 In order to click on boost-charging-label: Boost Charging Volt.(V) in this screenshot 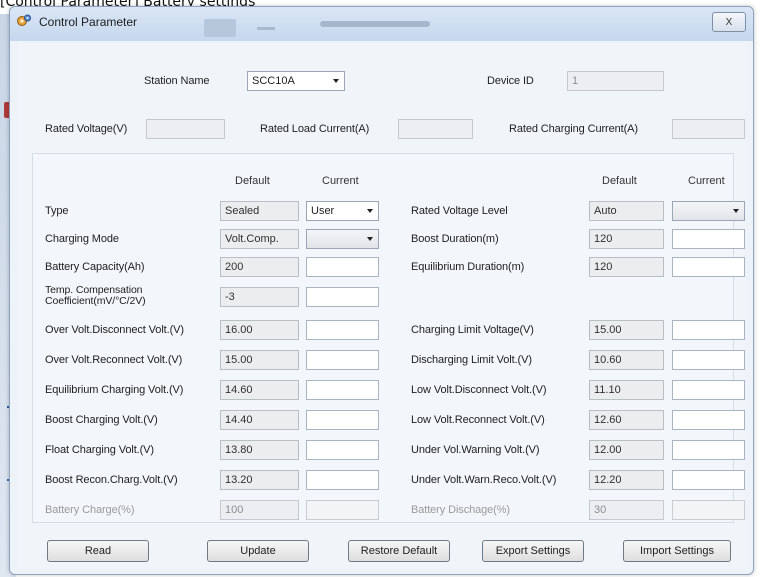, I will do `click(101, 420)`.